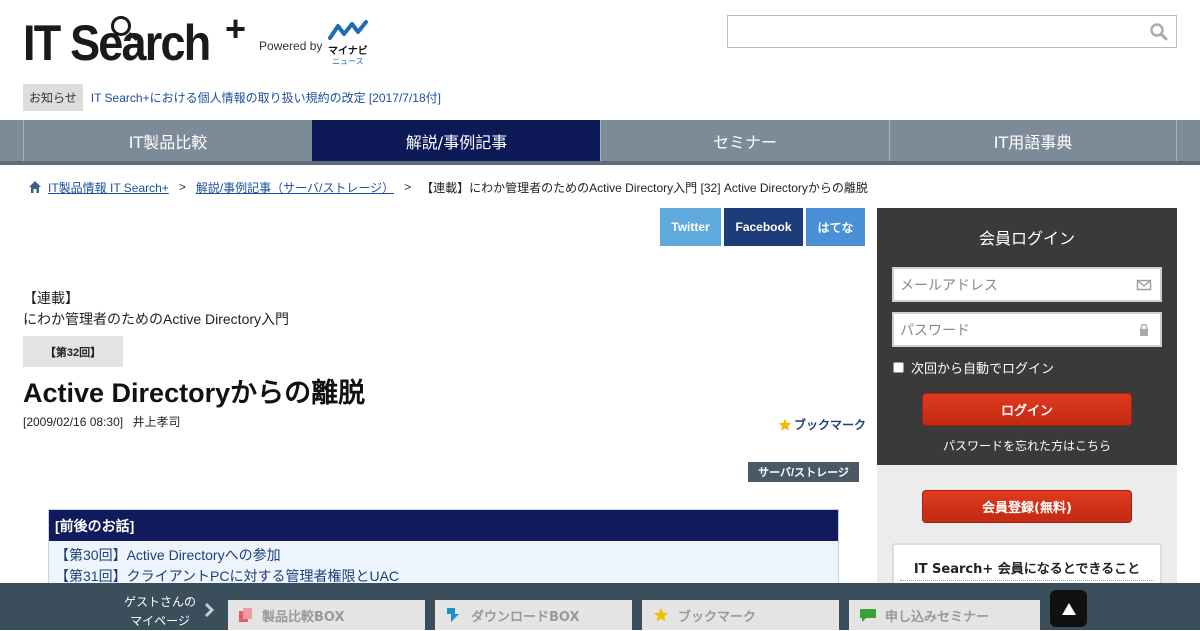  Describe the element at coordinates (121, 26) in the screenshot. I see `magnifier-icon` at that location.